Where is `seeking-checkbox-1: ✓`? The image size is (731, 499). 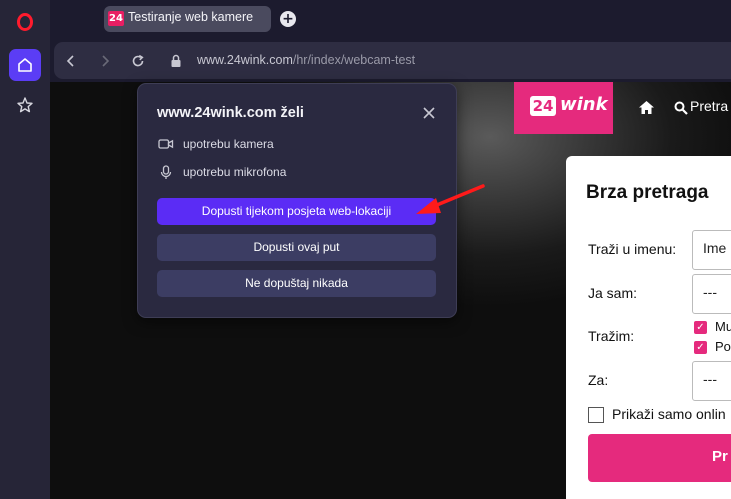 seeking-checkbox-1: ✓ is located at coordinates (700, 327).